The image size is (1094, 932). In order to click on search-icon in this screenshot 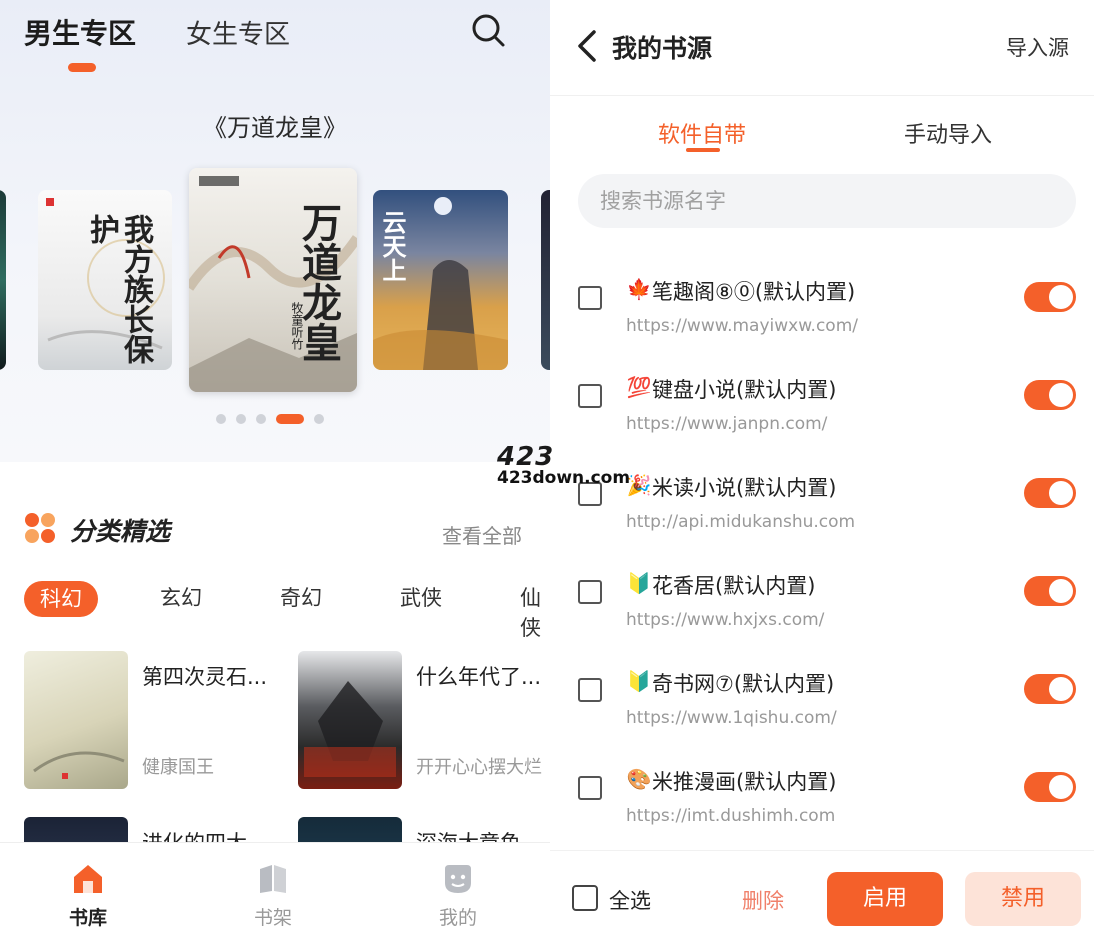, I will do `click(488, 30)`.